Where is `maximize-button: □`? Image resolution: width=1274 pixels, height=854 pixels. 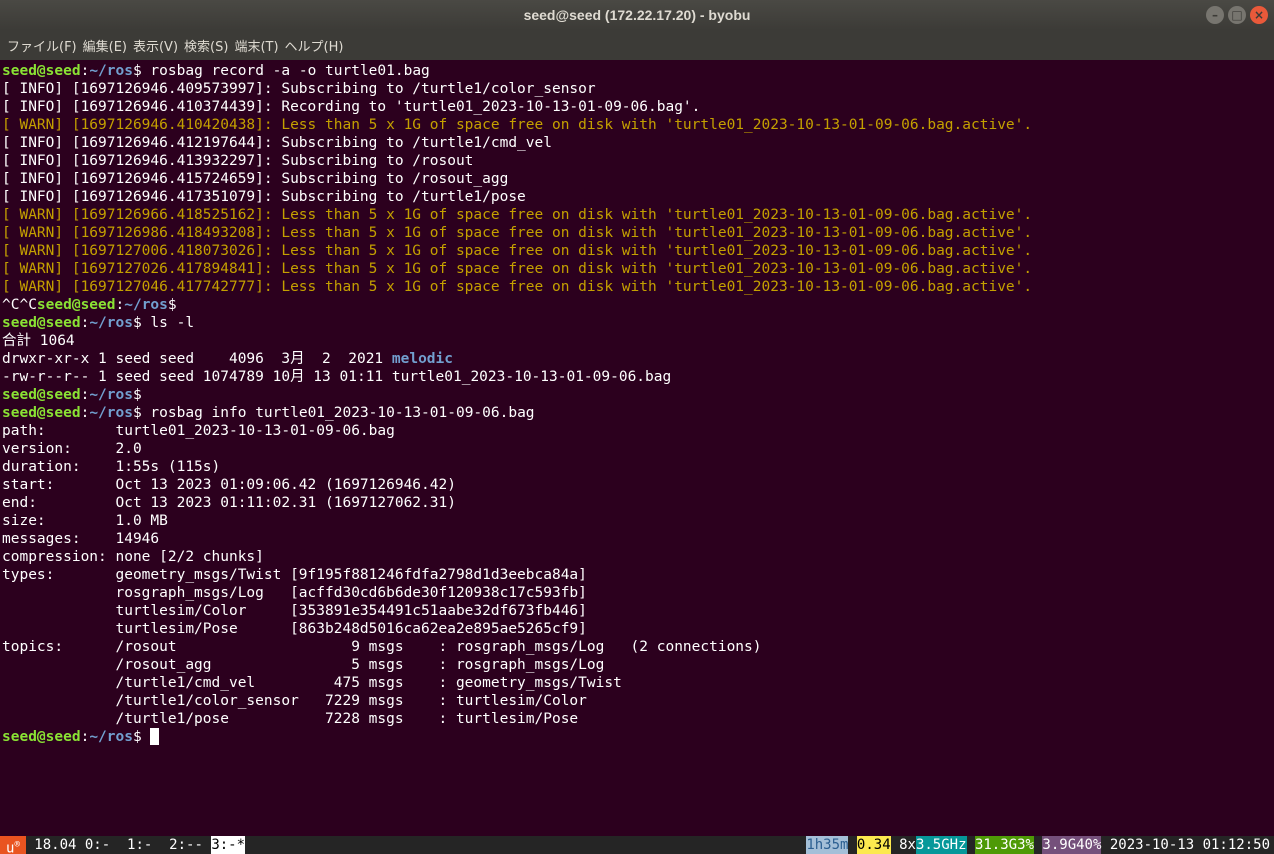
maximize-button: □ is located at coordinates (1237, 15).